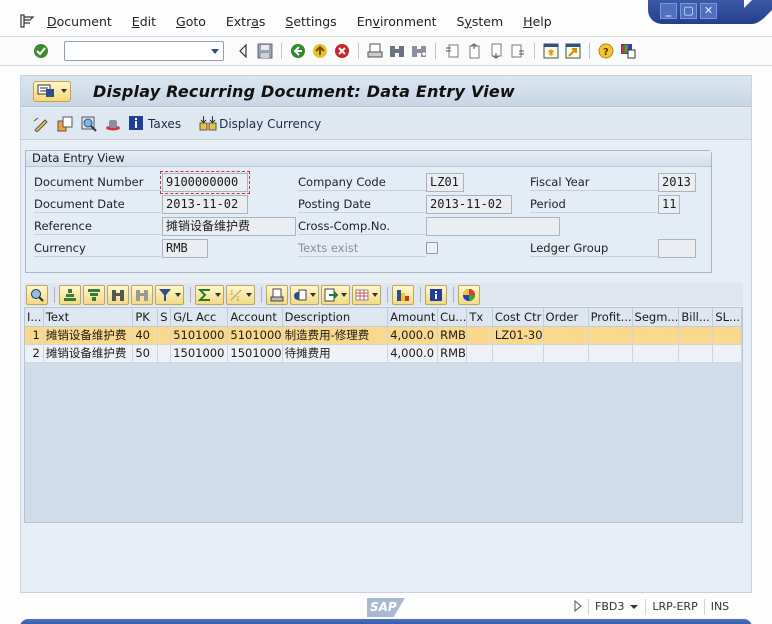 The height and width of the screenshot is (624, 772). What do you see at coordinates (677, 182) in the screenshot?
I see `fiscal-year-field: 2013` at bounding box center [677, 182].